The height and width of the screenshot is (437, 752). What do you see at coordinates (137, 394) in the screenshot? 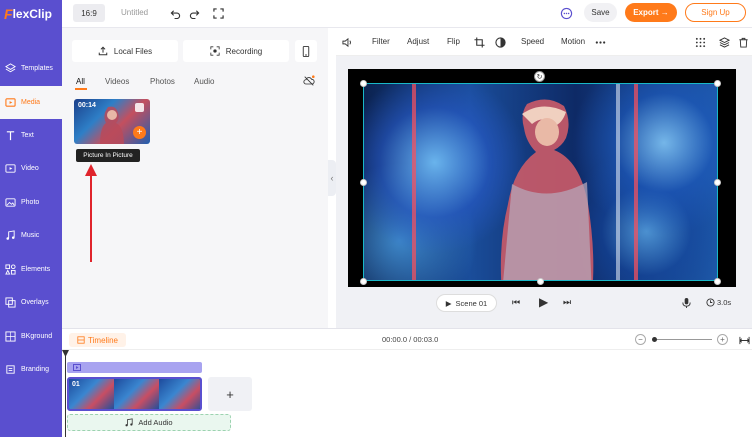
I see `clip-frame` at bounding box center [137, 394].